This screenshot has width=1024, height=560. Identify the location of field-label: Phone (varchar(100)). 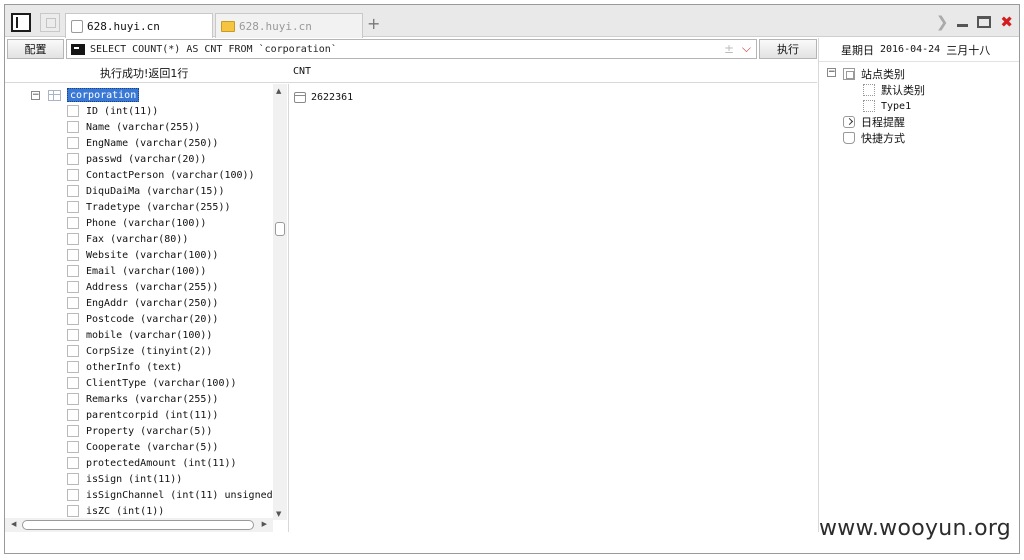
(146, 223).